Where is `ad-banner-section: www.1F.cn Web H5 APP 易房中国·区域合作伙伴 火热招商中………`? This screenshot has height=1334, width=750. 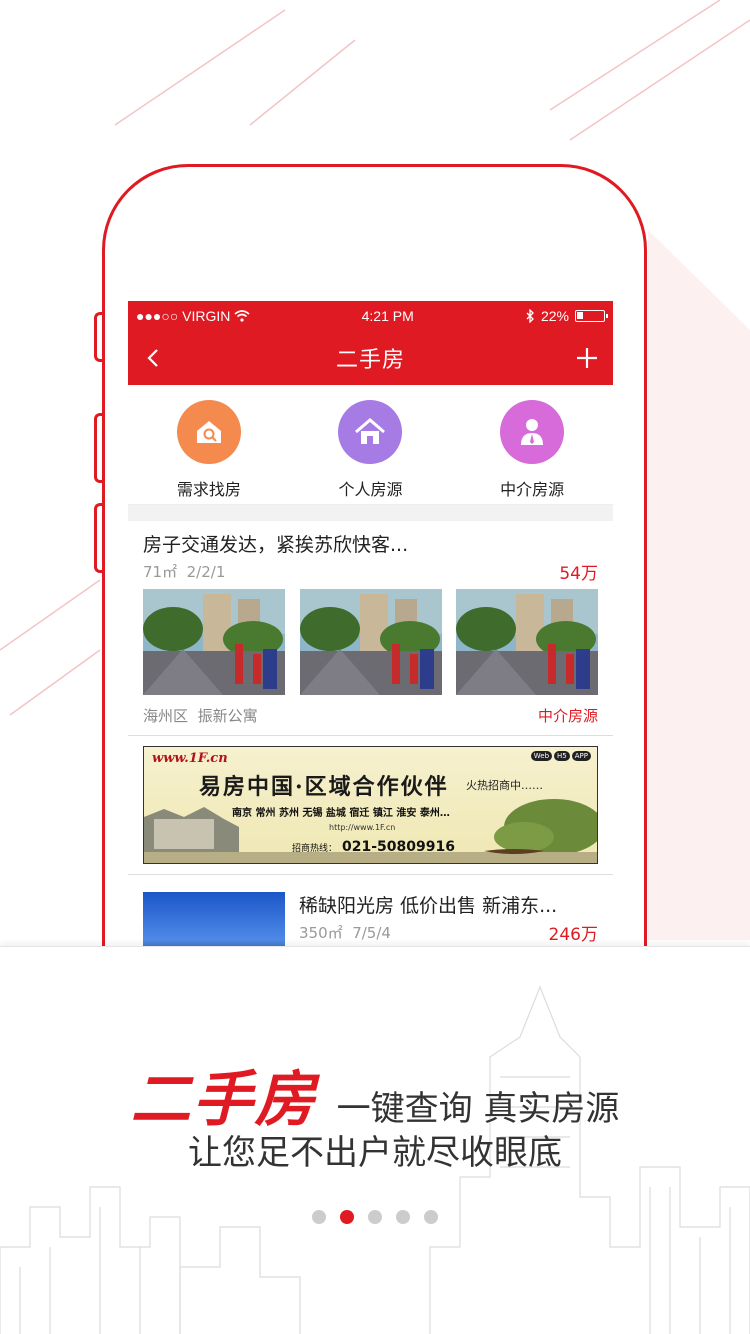 ad-banner-section: www.1F.cn Web H5 APP 易房中国·区域合作伙伴 火热招商中……… is located at coordinates (370, 805).